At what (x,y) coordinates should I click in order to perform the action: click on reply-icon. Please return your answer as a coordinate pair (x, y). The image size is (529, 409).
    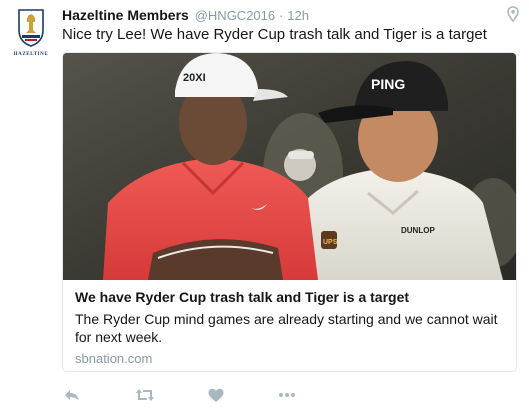
    Looking at the image, I should click on (72, 395).